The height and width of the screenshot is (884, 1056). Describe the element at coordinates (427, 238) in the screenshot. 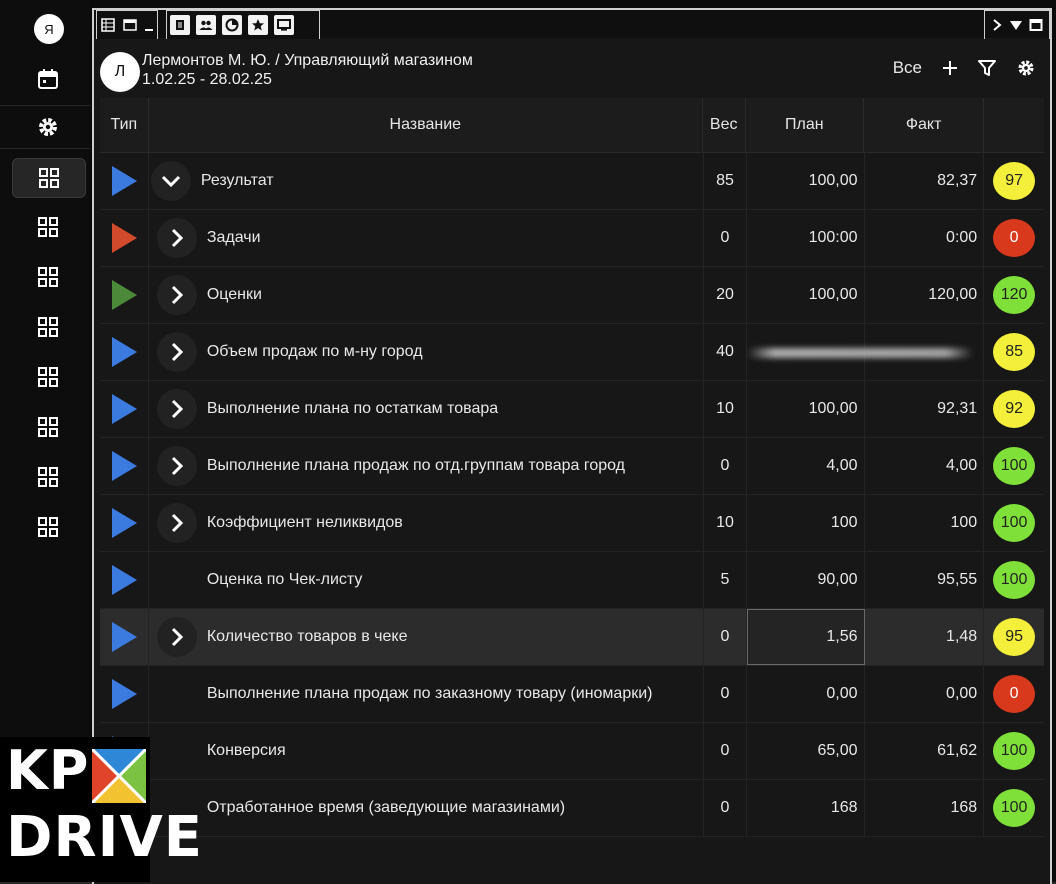

I see `name-cell: Задачи` at that location.